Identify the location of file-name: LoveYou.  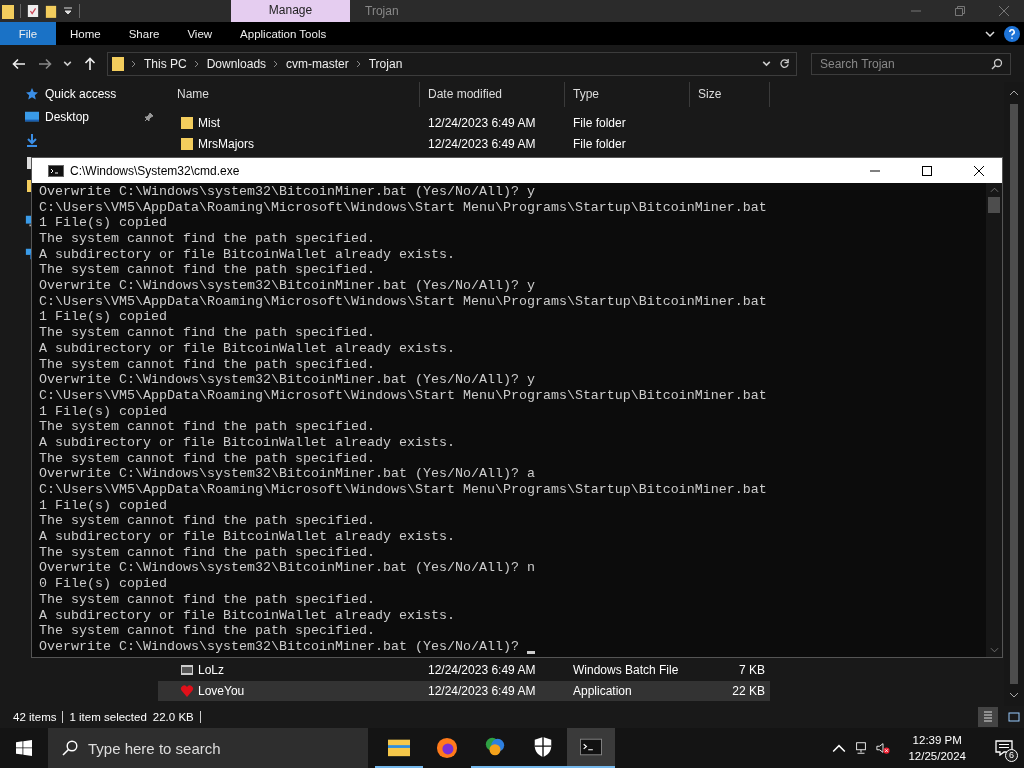
(221, 691).